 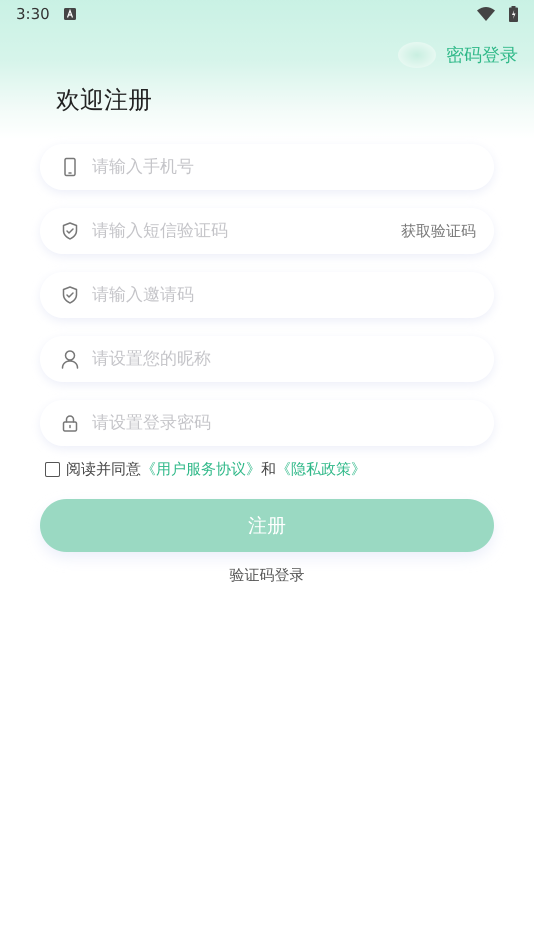 What do you see at coordinates (482, 55) in the screenshot?
I see `password-login-link: 密码登录` at bounding box center [482, 55].